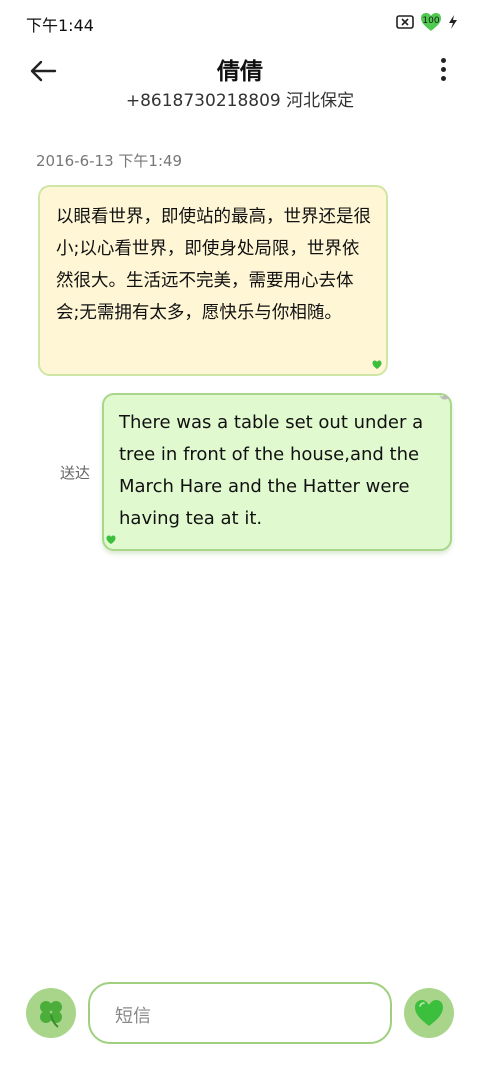 The width and height of the screenshot is (480, 1066). Describe the element at coordinates (240, 22) in the screenshot. I see `status-bar: 下午1:44 100` at that location.